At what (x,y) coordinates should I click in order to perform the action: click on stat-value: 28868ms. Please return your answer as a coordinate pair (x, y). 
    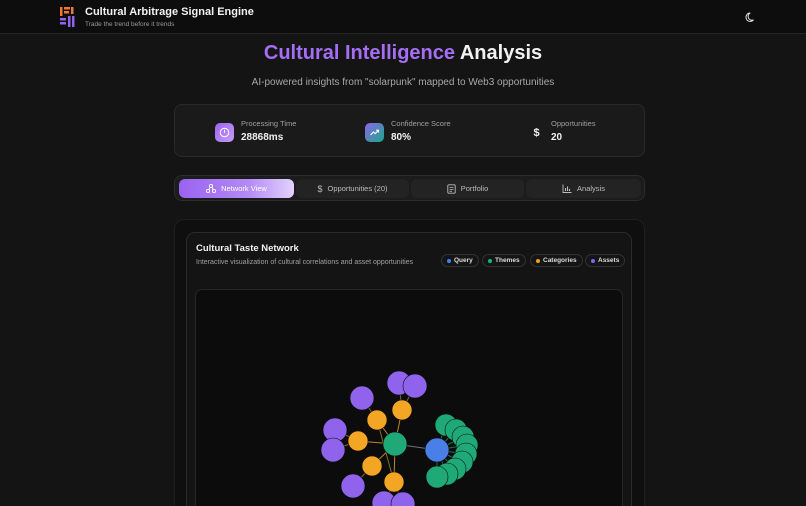
    Looking at the image, I should click on (262, 137).